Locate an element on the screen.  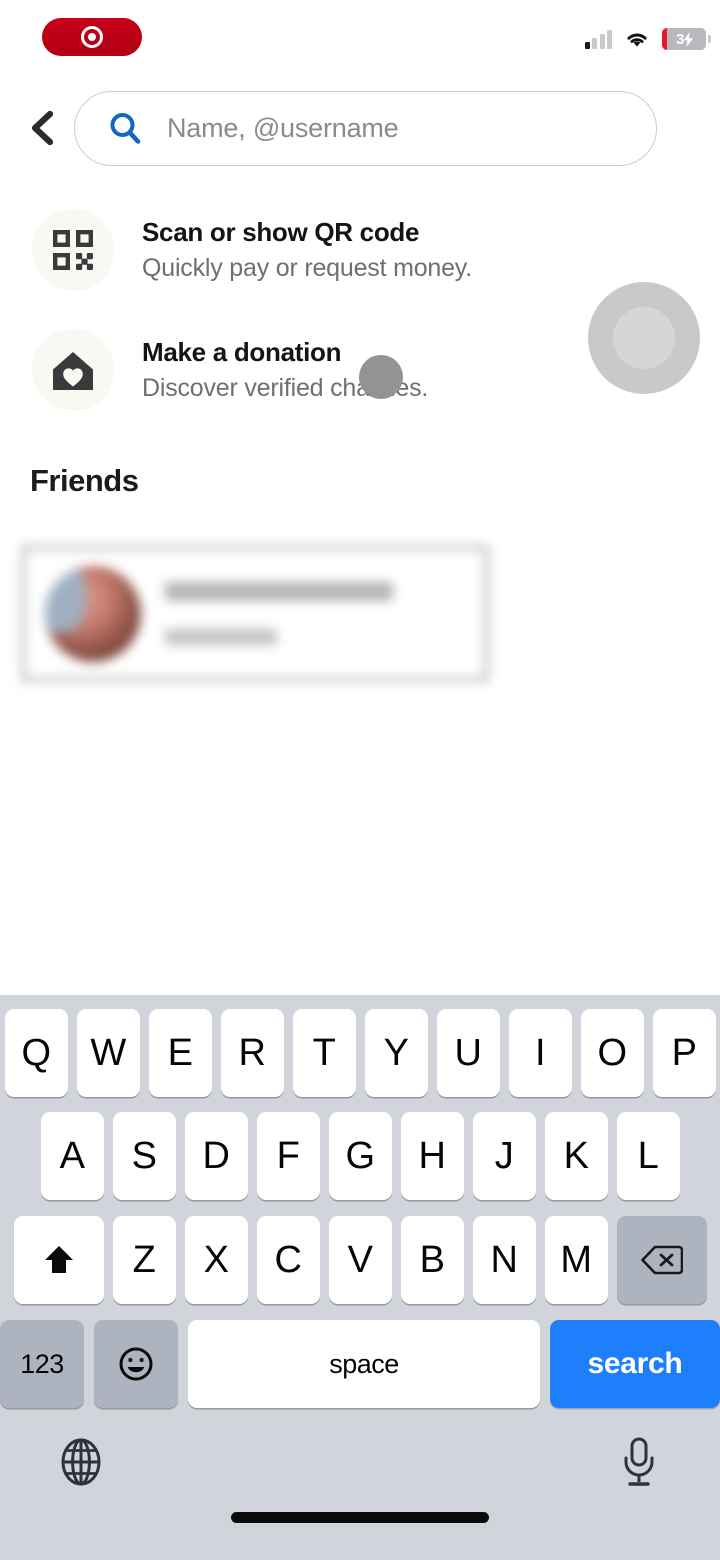
key-p: P is located at coordinates (684, 1053).